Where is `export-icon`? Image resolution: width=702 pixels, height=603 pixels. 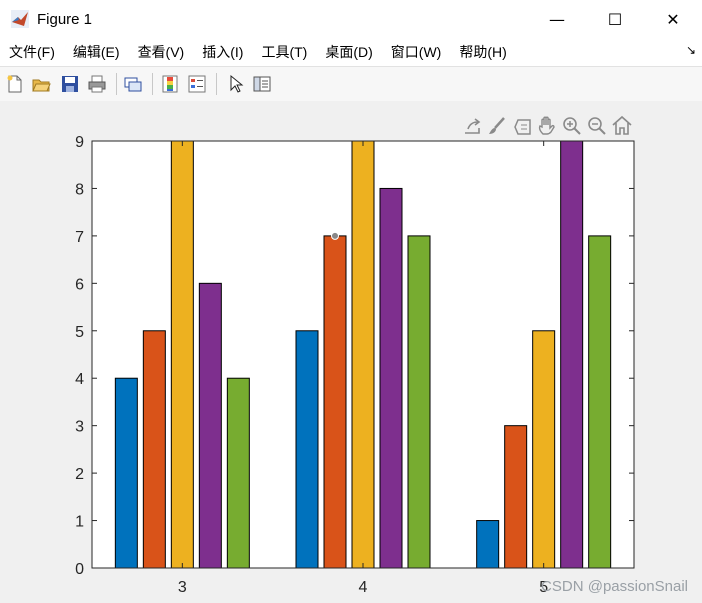 export-icon is located at coordinates (473, 126).